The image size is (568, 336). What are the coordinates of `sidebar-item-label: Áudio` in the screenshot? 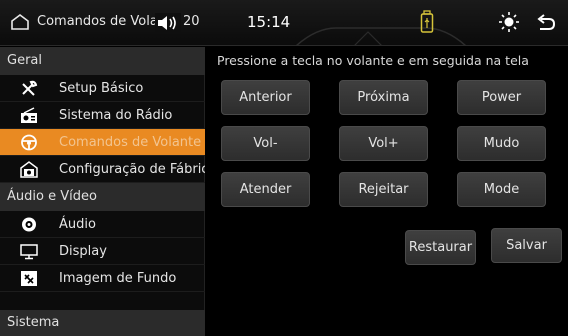 It's located at (77, 224).